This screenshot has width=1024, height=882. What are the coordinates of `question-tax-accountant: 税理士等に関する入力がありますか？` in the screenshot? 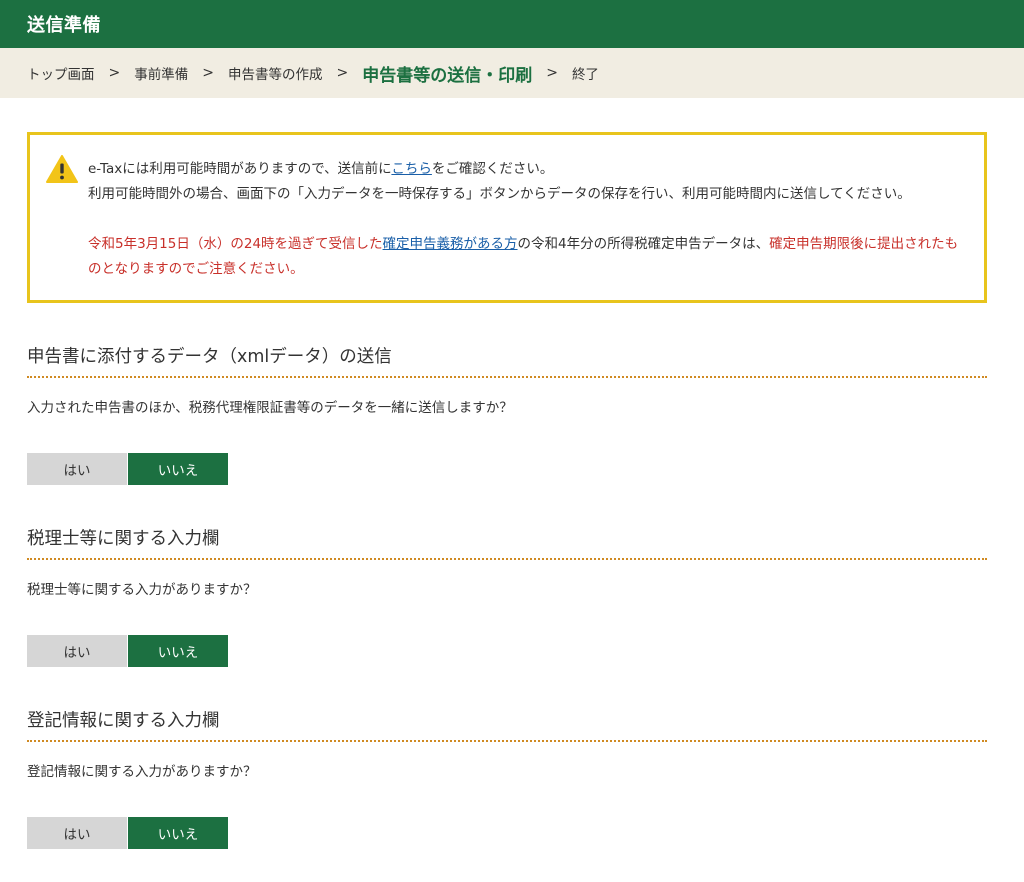 It's located at (142, 590).